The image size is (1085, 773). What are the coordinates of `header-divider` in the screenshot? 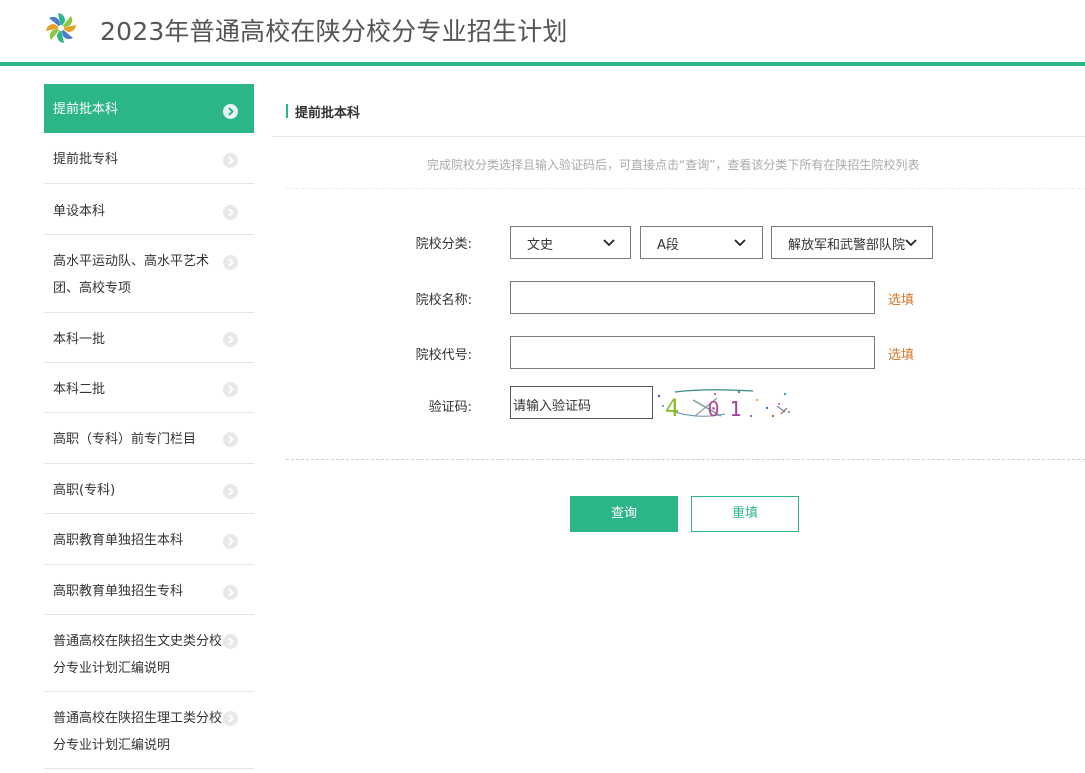 It's located at (542, 64).